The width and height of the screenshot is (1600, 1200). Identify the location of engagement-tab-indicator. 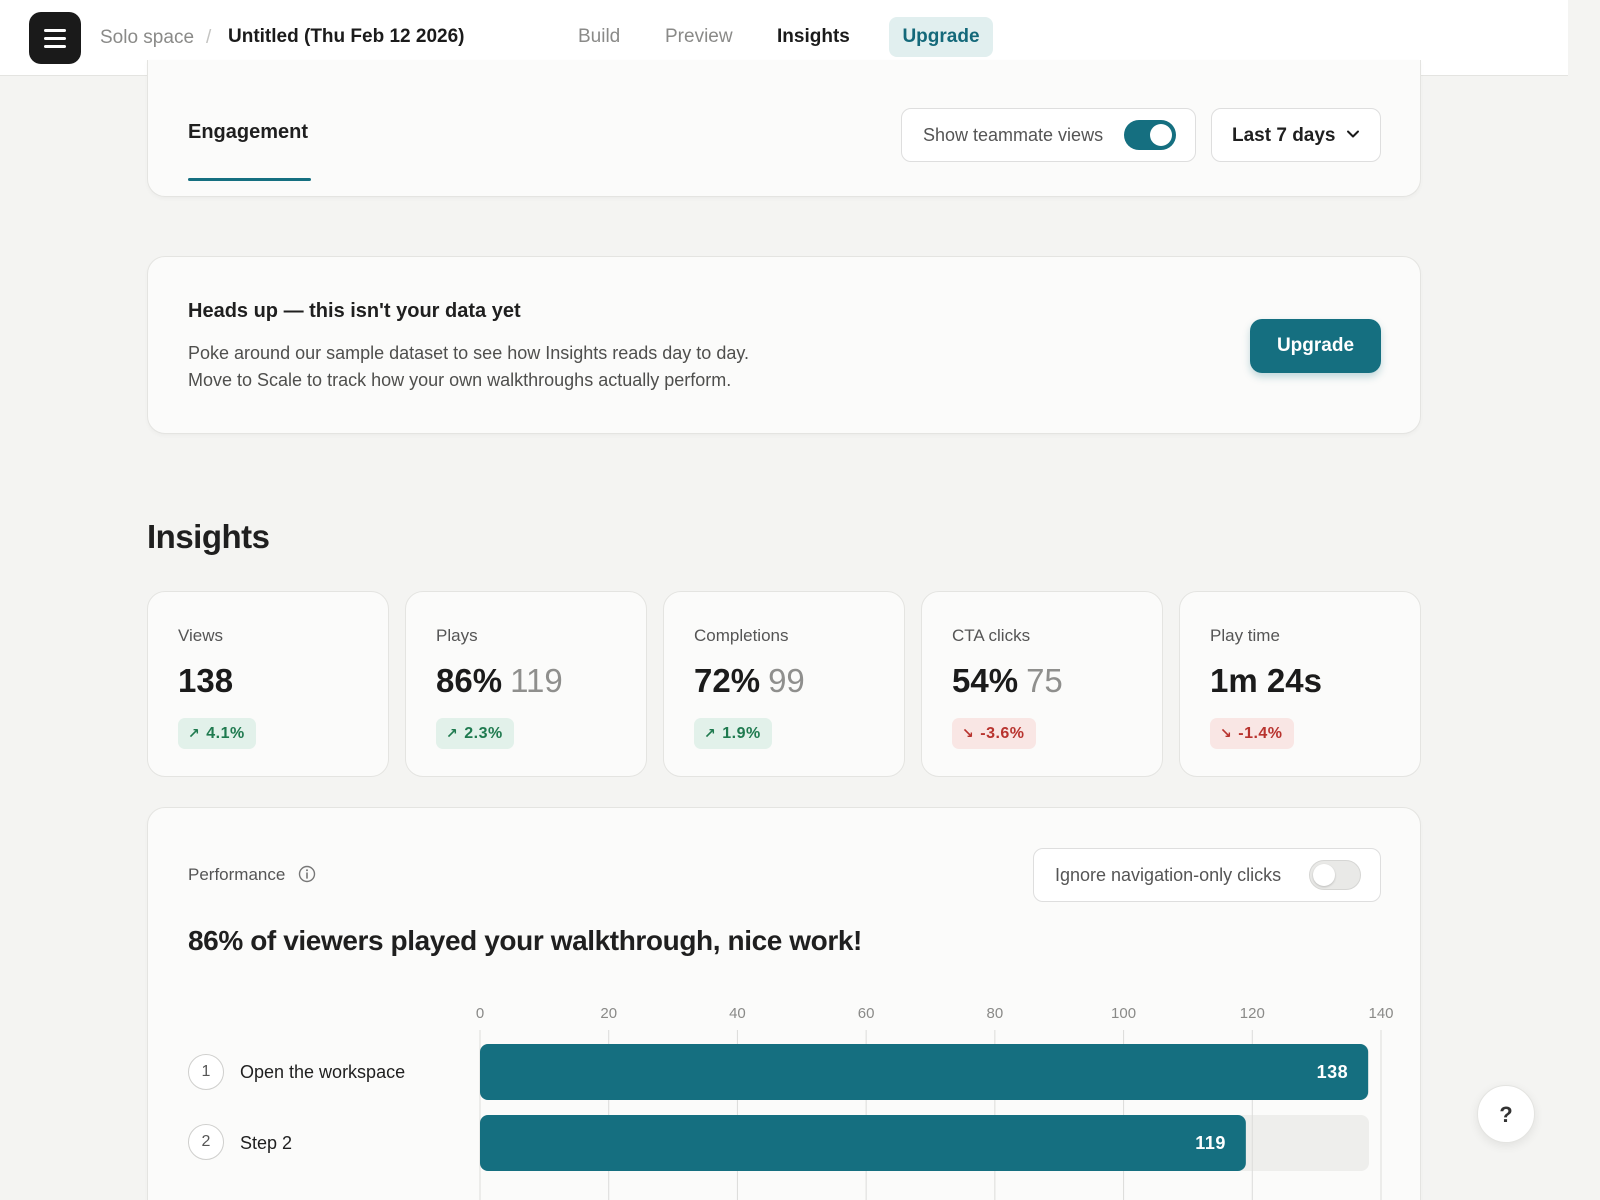
(249, 179).